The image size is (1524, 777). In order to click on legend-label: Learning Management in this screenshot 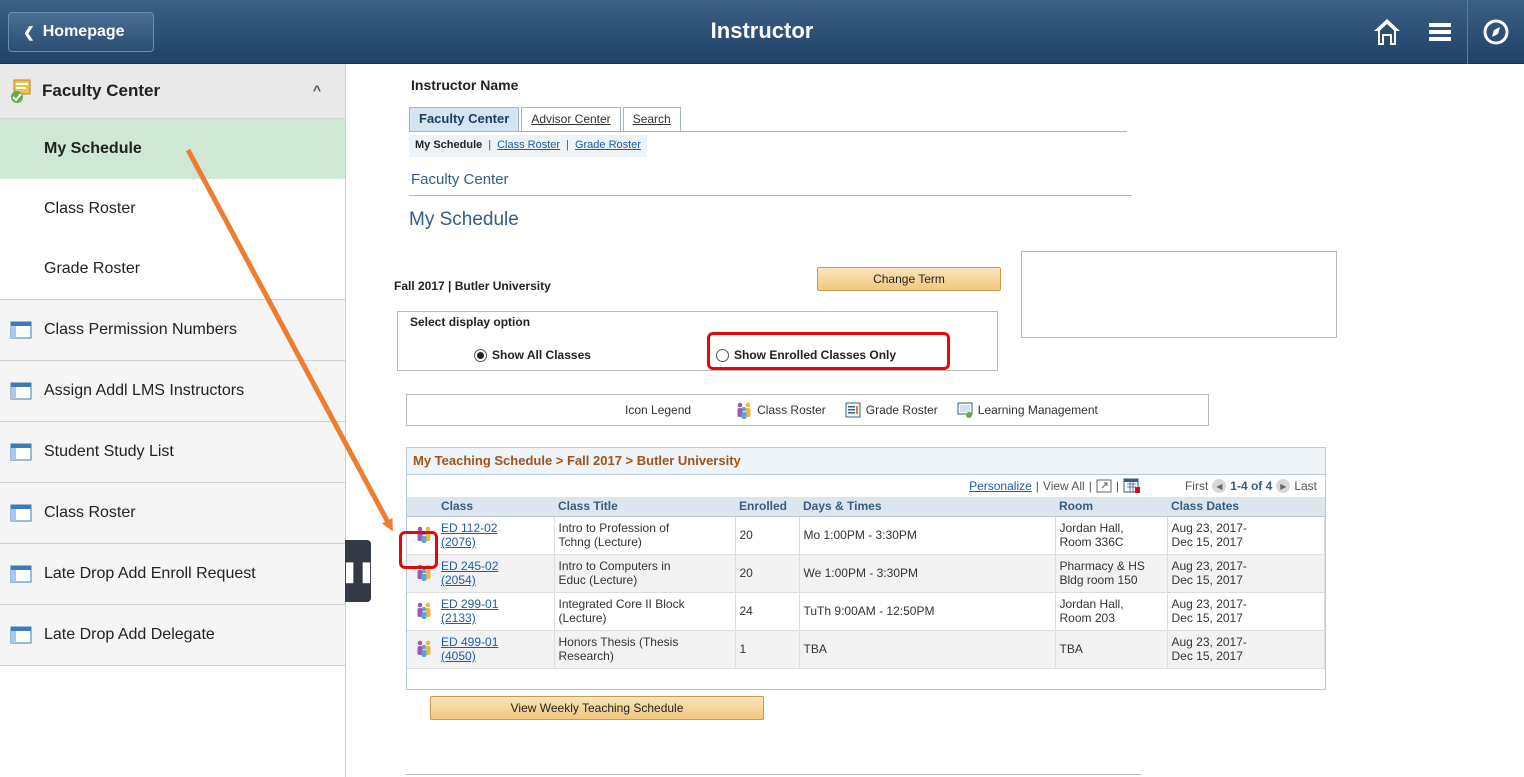, I will do `click(1037, 410)`.